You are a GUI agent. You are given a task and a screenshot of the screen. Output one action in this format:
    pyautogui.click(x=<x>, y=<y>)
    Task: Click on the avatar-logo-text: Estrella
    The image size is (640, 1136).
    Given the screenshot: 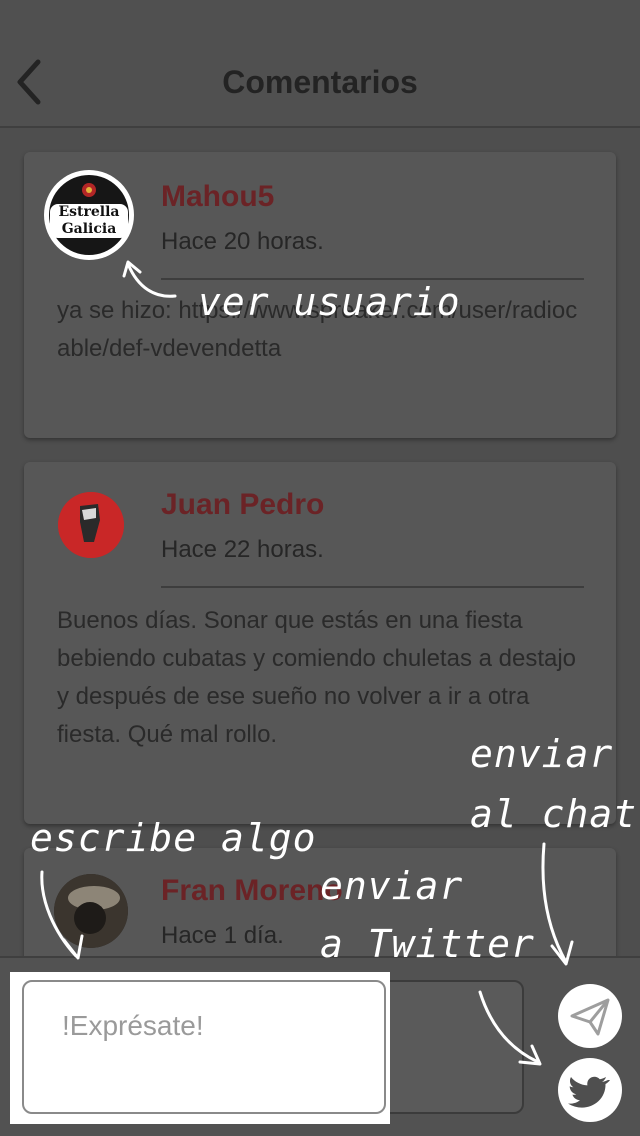 What is the action you would take?
    pyautogui.click(x=89, y=212)
    